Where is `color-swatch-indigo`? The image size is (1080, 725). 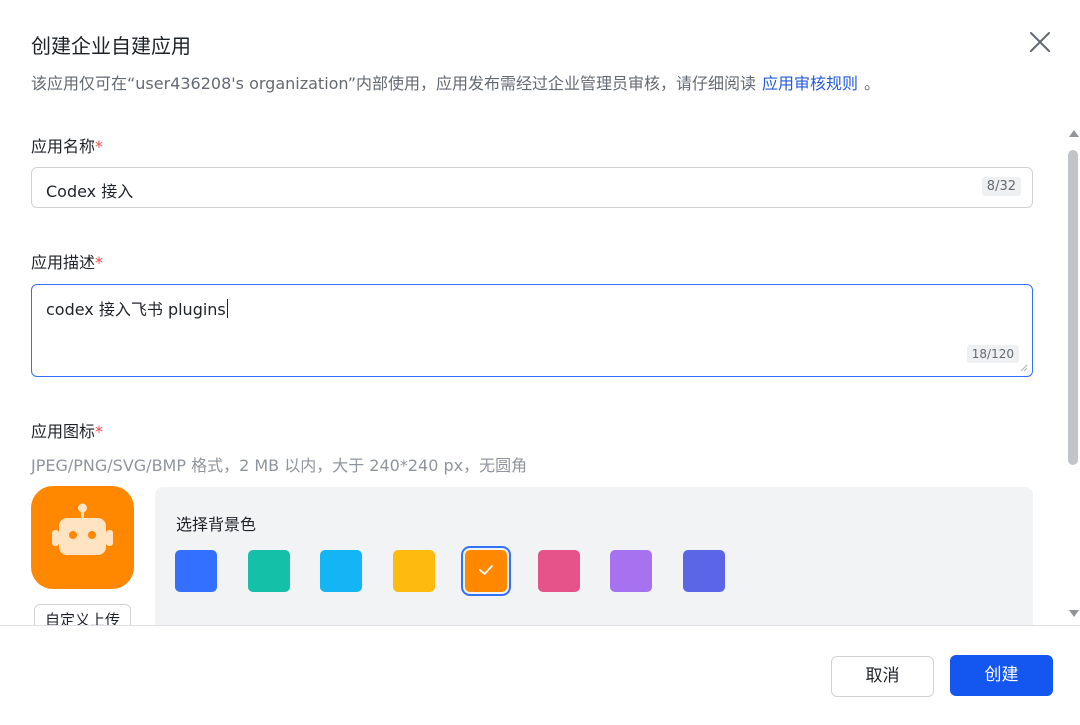 color-swatch-indigo is located at coordinates (703, 571).